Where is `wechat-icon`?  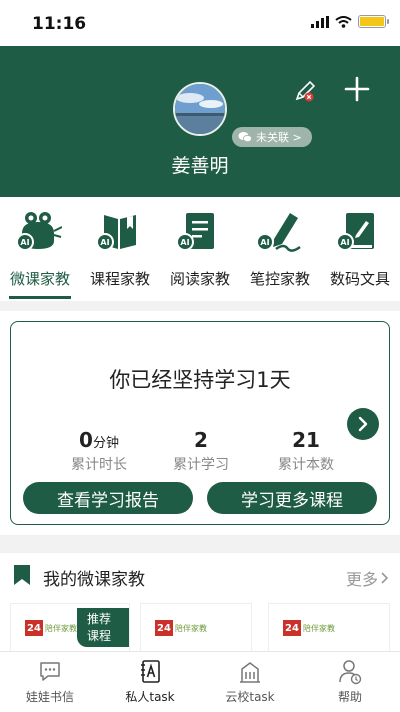
wechat-icon is located at coordinates (245, 137).